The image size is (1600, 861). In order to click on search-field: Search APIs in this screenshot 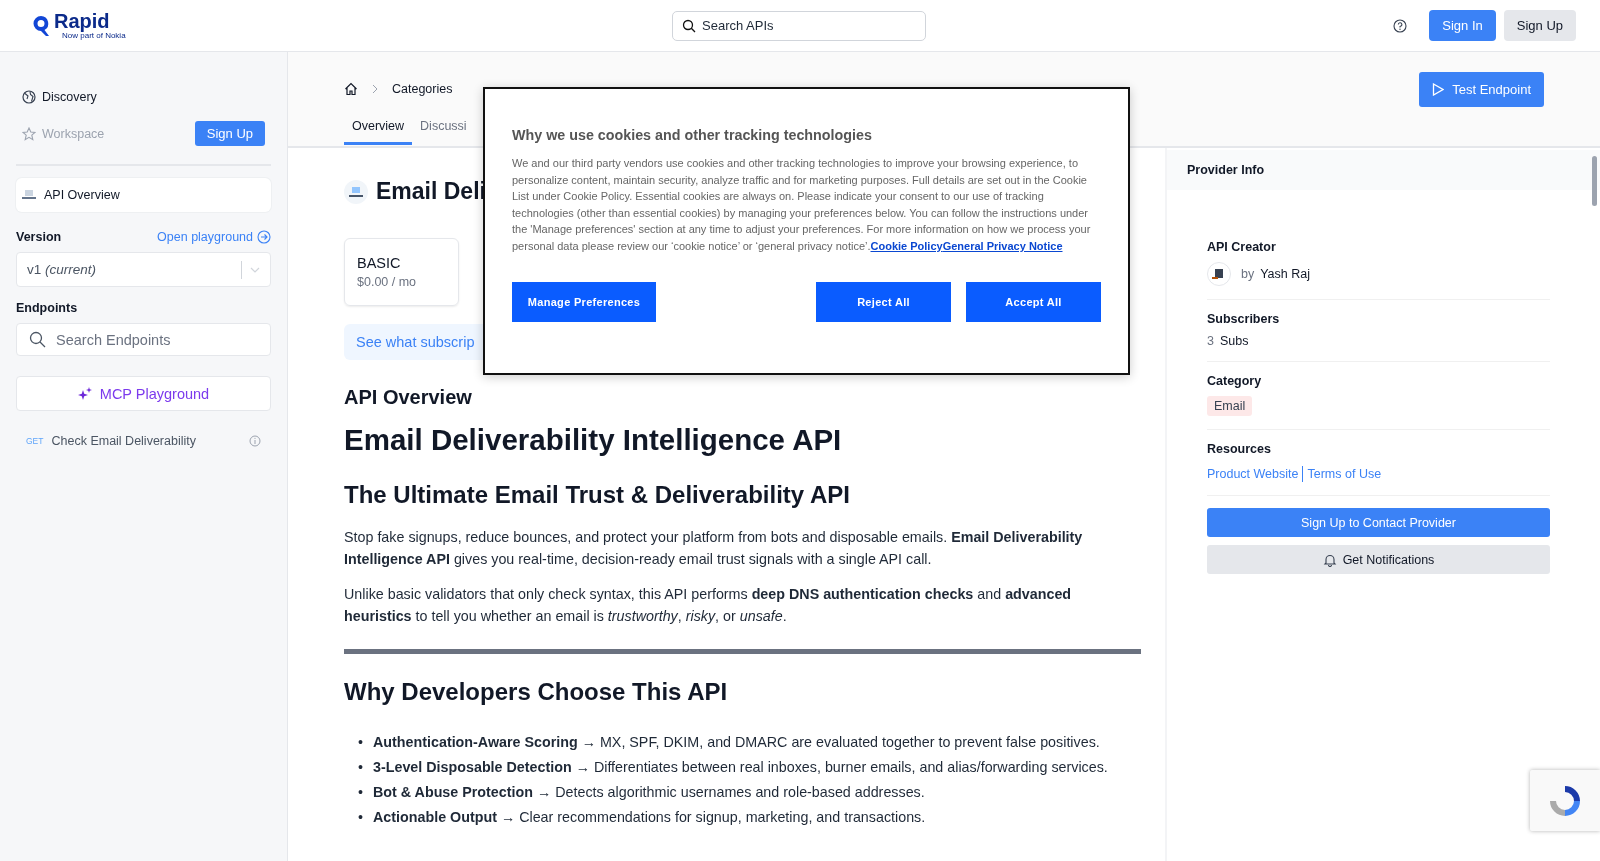, I will do `click(799, 25)`.